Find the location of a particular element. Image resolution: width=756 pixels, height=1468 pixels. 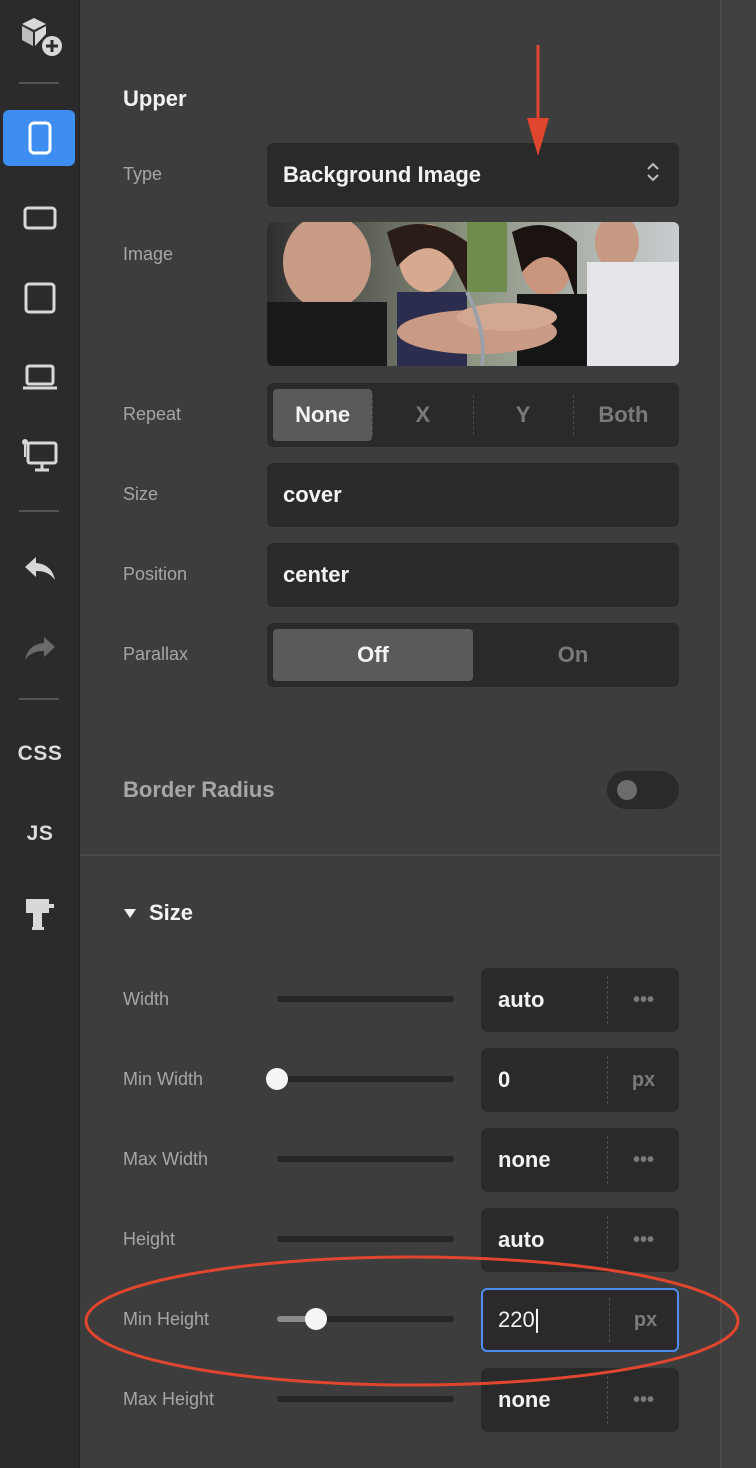

size-input: cover is located at coordinates (473, 495).